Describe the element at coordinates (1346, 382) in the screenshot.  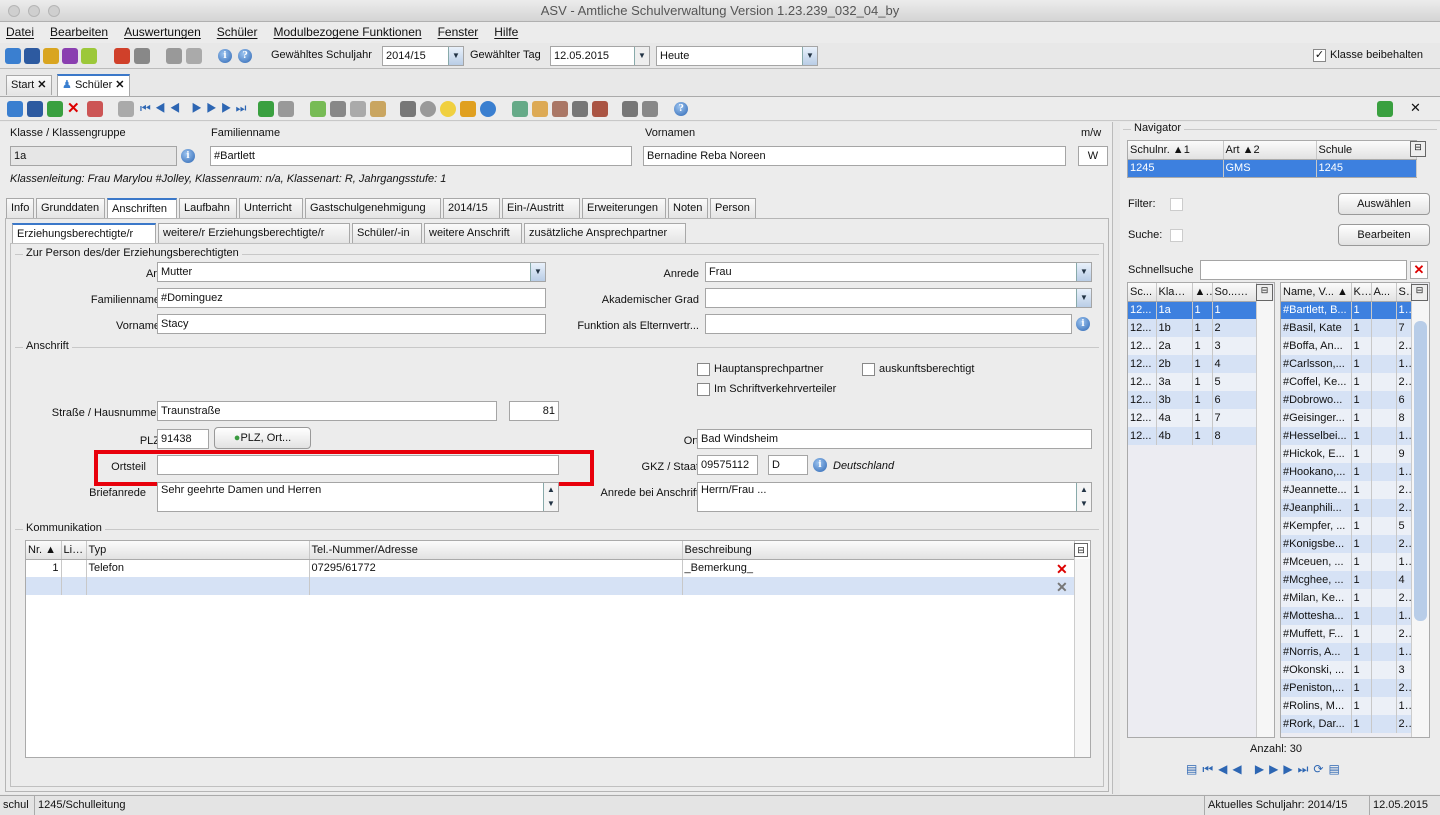
I see `list-item: #Coffel, Ke... 1 25` at that location.